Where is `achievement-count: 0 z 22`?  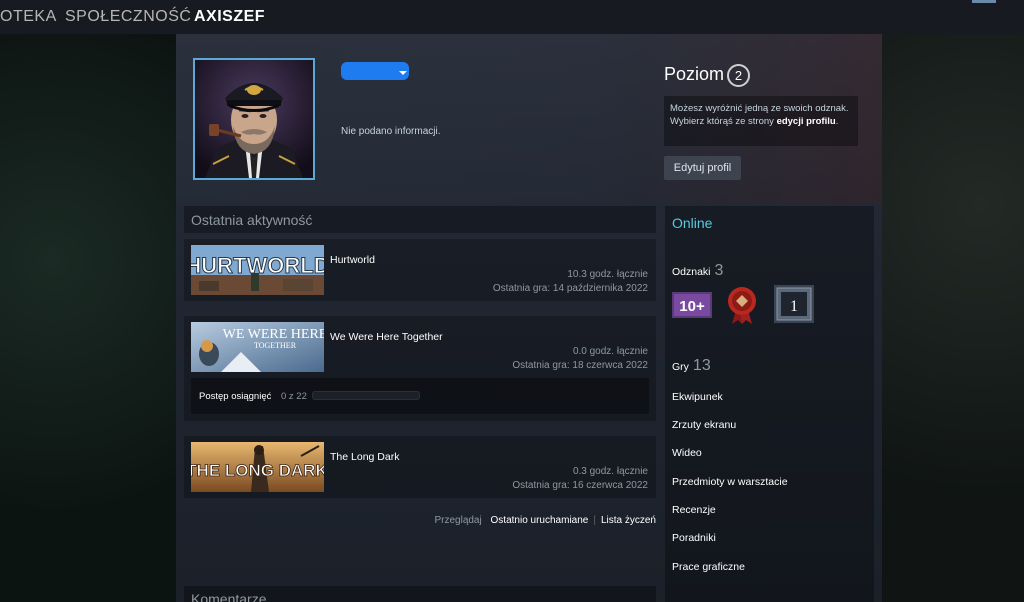 achievement-count: 0 z 22 is located at coordinates (294, 396).